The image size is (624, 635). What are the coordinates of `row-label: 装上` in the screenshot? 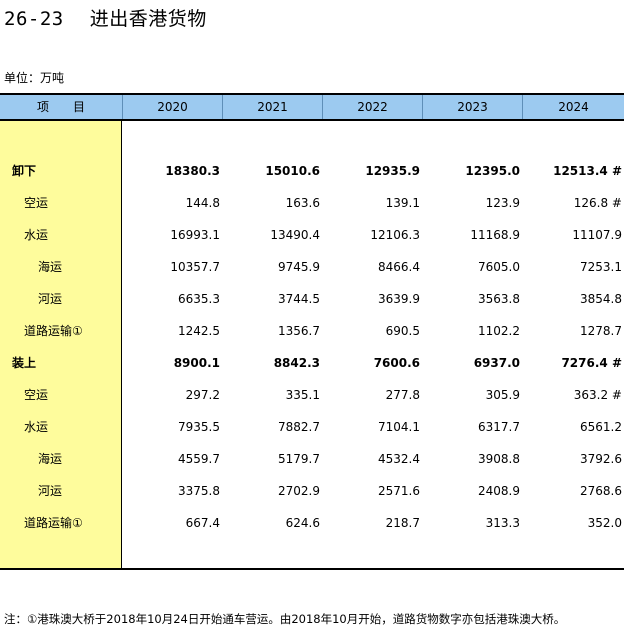 It's located at (24, 363).